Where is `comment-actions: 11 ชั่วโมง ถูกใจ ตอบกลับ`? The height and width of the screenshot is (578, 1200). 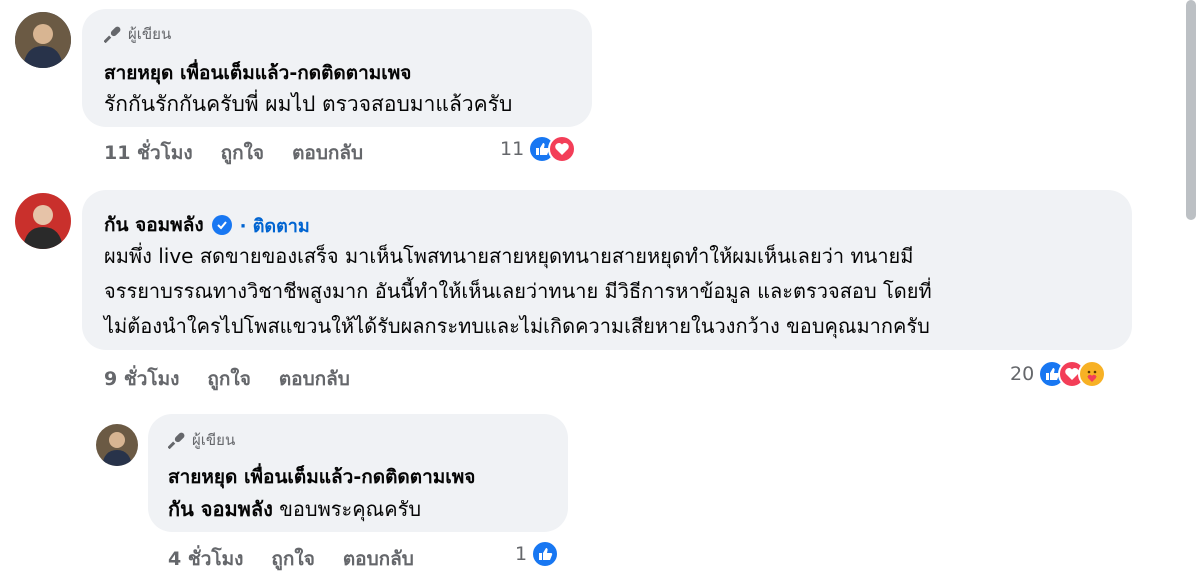 comment-actions: 11 ชั่วโมง ถูกใจ ตอบกลับ is located at coordinates (247, 153).